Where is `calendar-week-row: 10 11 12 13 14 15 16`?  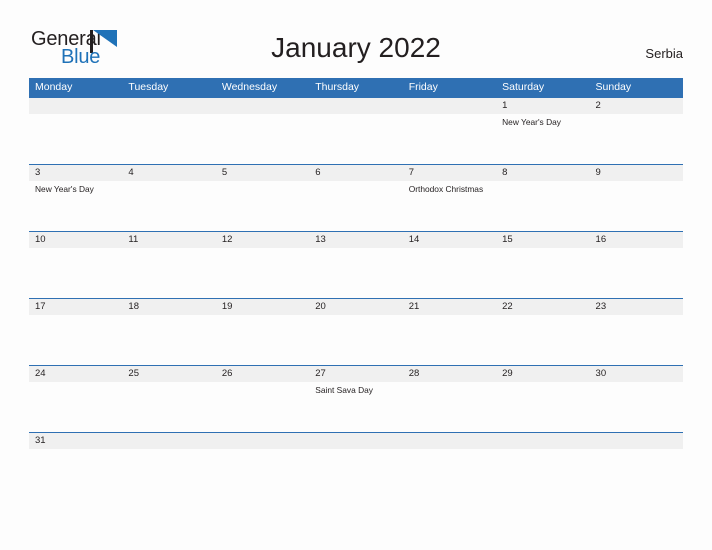
calendar-week-row: 10 11 12 13 14 15 16 is located at coordinates (356, 264).